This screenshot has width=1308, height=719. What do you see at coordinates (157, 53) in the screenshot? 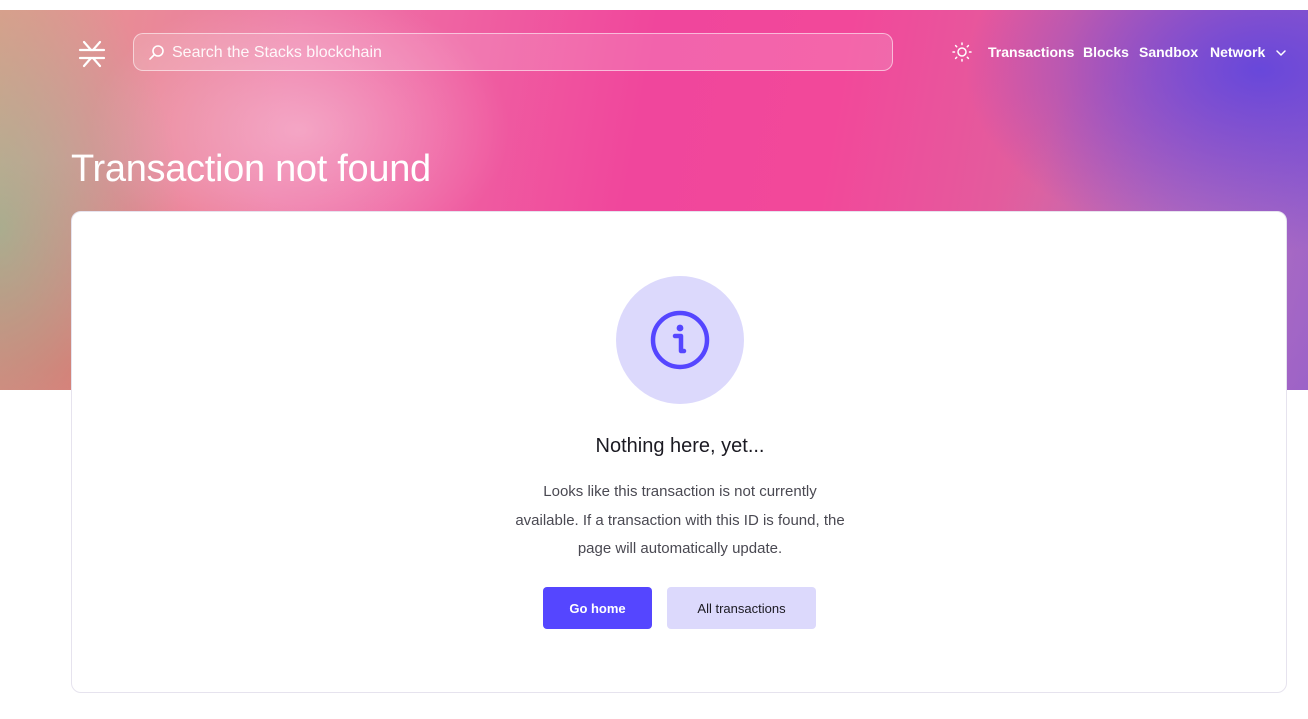
I see `search-icon` at bounding box center [157, 53].